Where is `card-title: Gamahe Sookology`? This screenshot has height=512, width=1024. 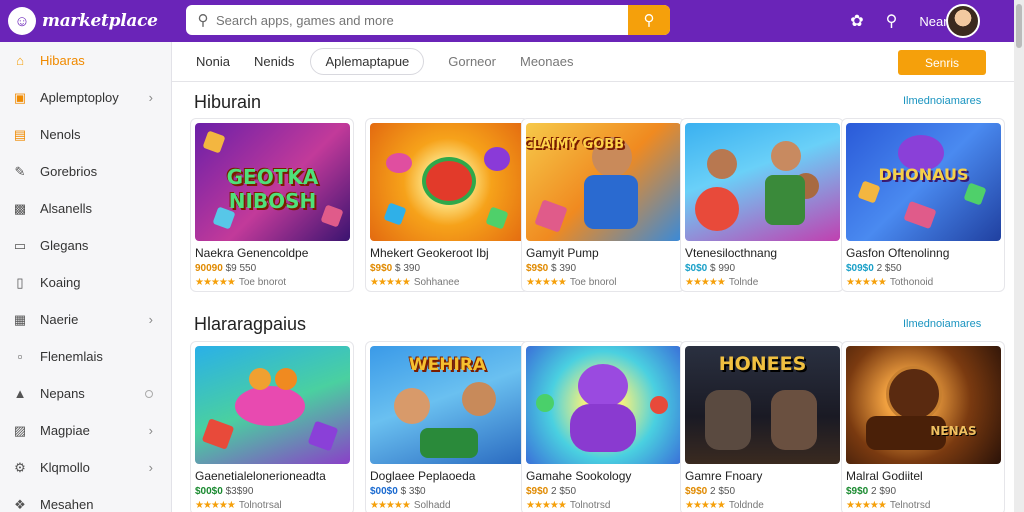
card-title: Gamahe Sookology is located at coordinates (579, 476).